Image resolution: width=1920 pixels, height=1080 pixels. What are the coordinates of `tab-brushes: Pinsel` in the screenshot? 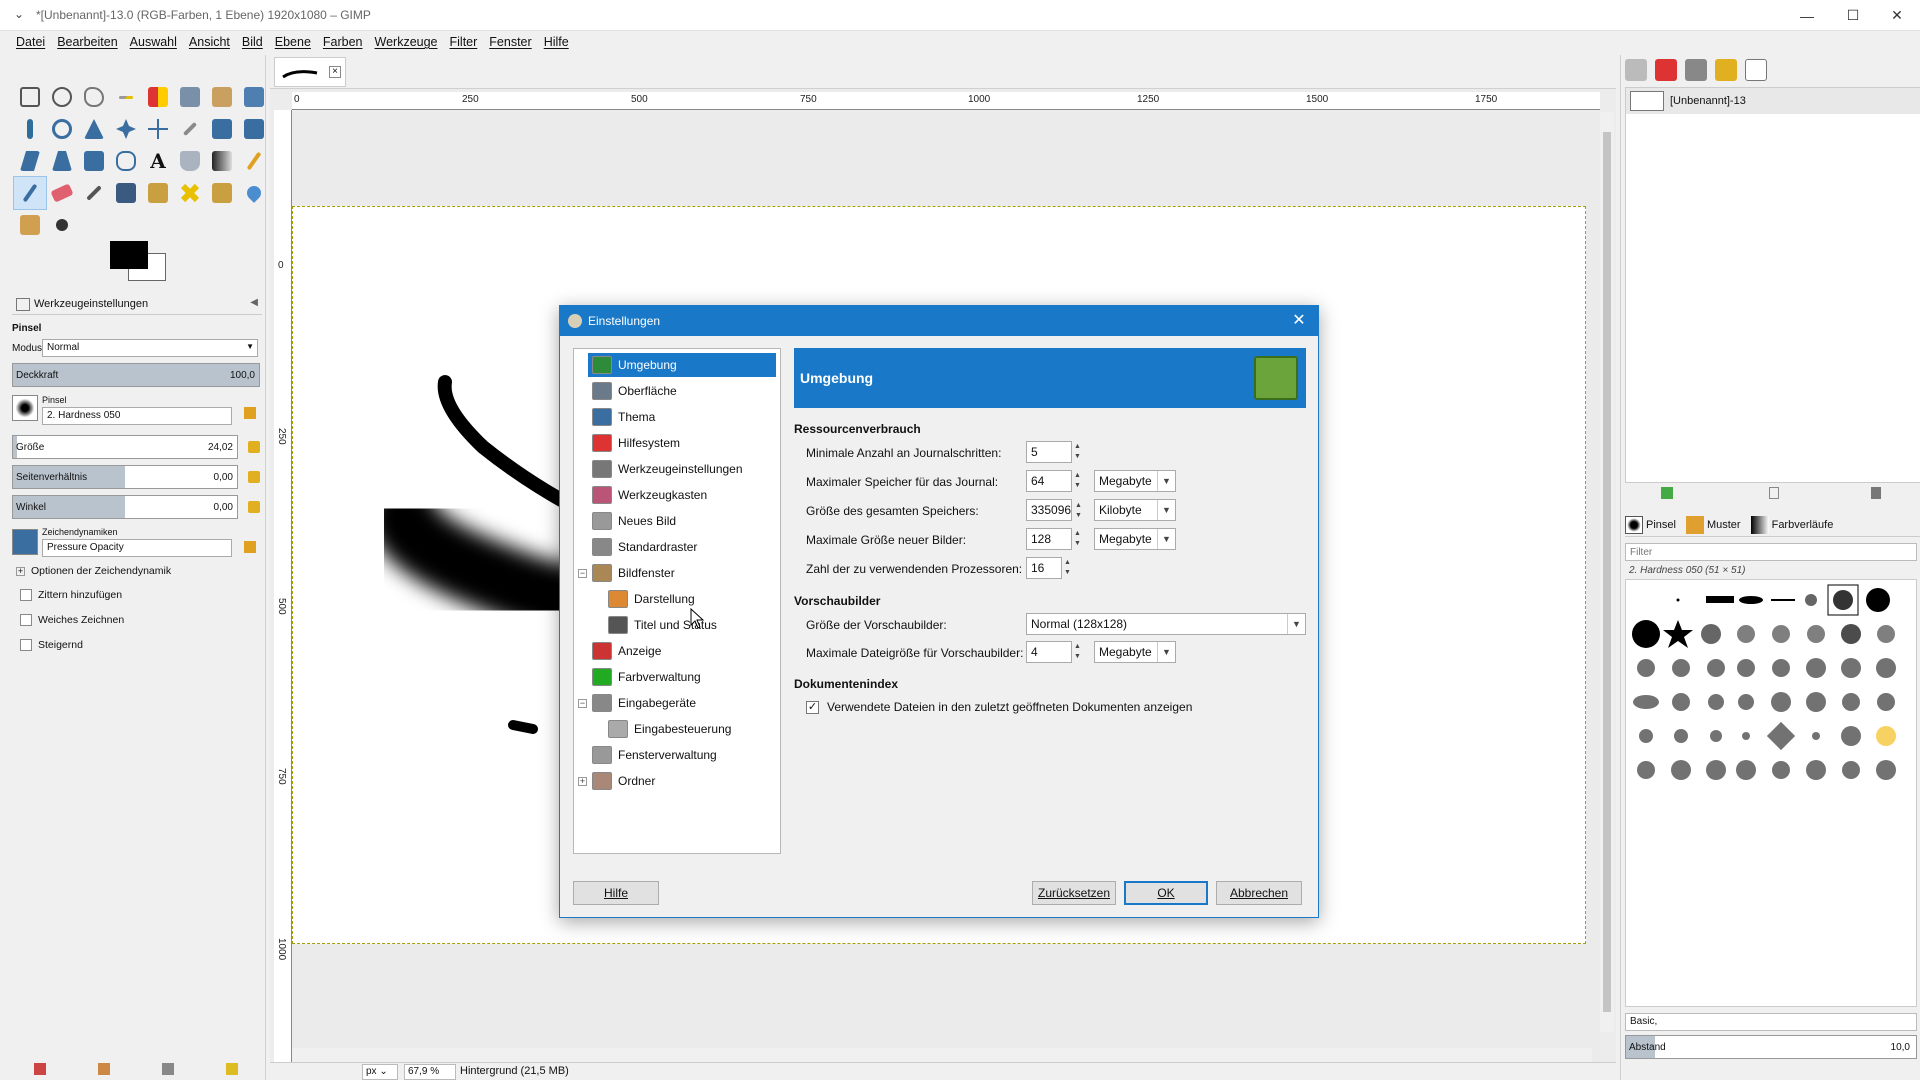 It's located at (1650, 524).